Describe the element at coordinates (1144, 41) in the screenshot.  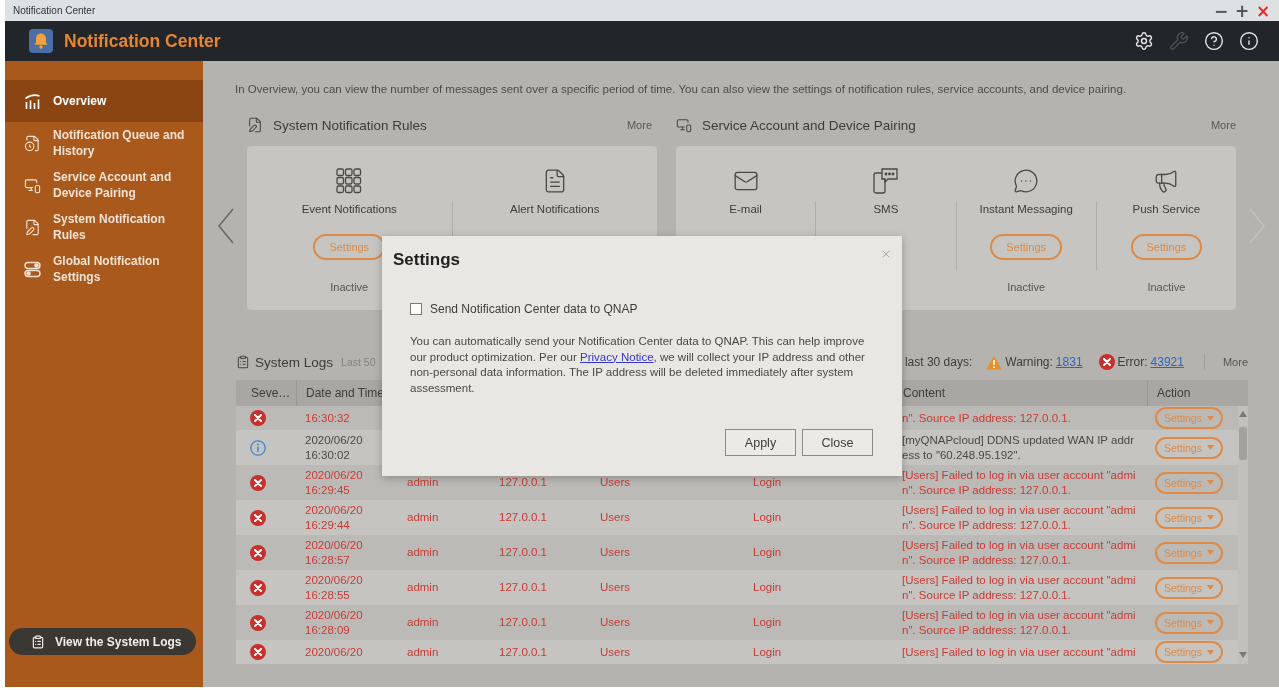
I see `settings-icon` at that location.